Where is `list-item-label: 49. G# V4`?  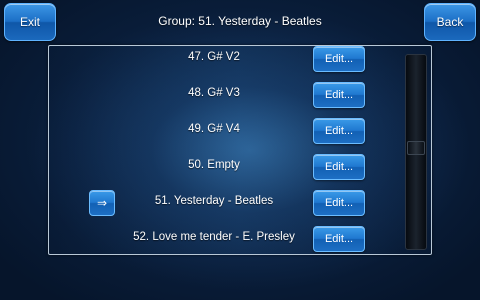 list-item-label: 49. G# V4 is located at coordinates (214, 129).